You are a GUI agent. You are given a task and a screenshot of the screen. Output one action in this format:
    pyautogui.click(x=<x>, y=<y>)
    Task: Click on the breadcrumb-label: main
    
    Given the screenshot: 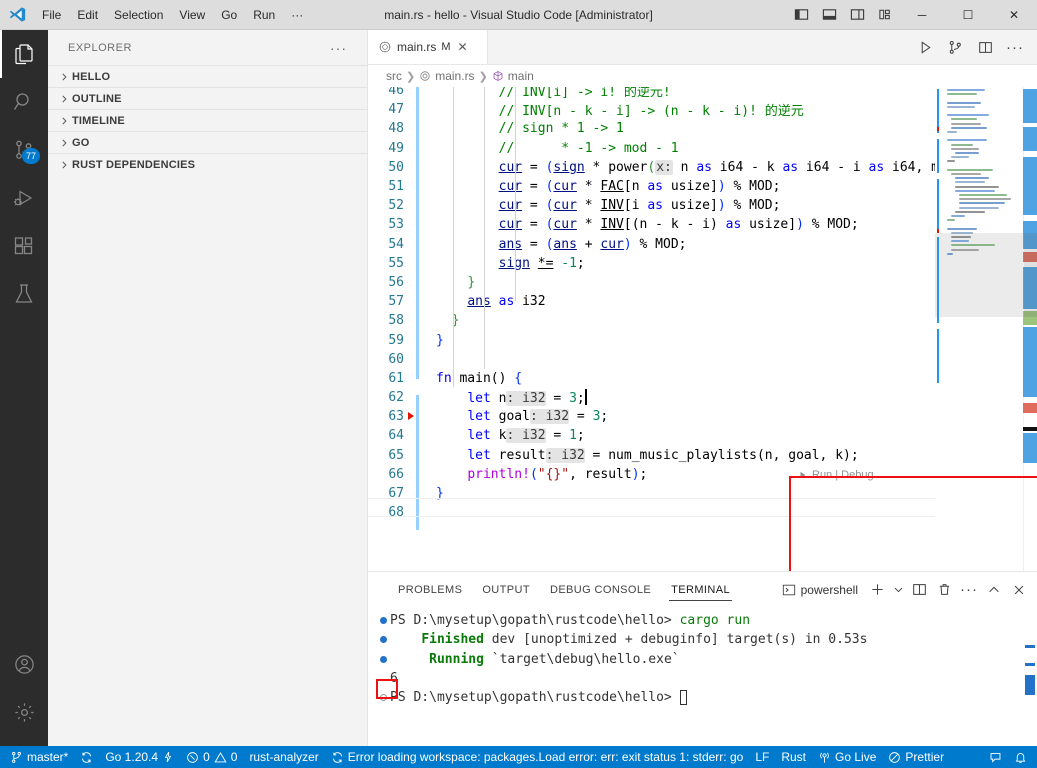 What is the action you would take?
    pyautogui.click(x=520, y=76)
    